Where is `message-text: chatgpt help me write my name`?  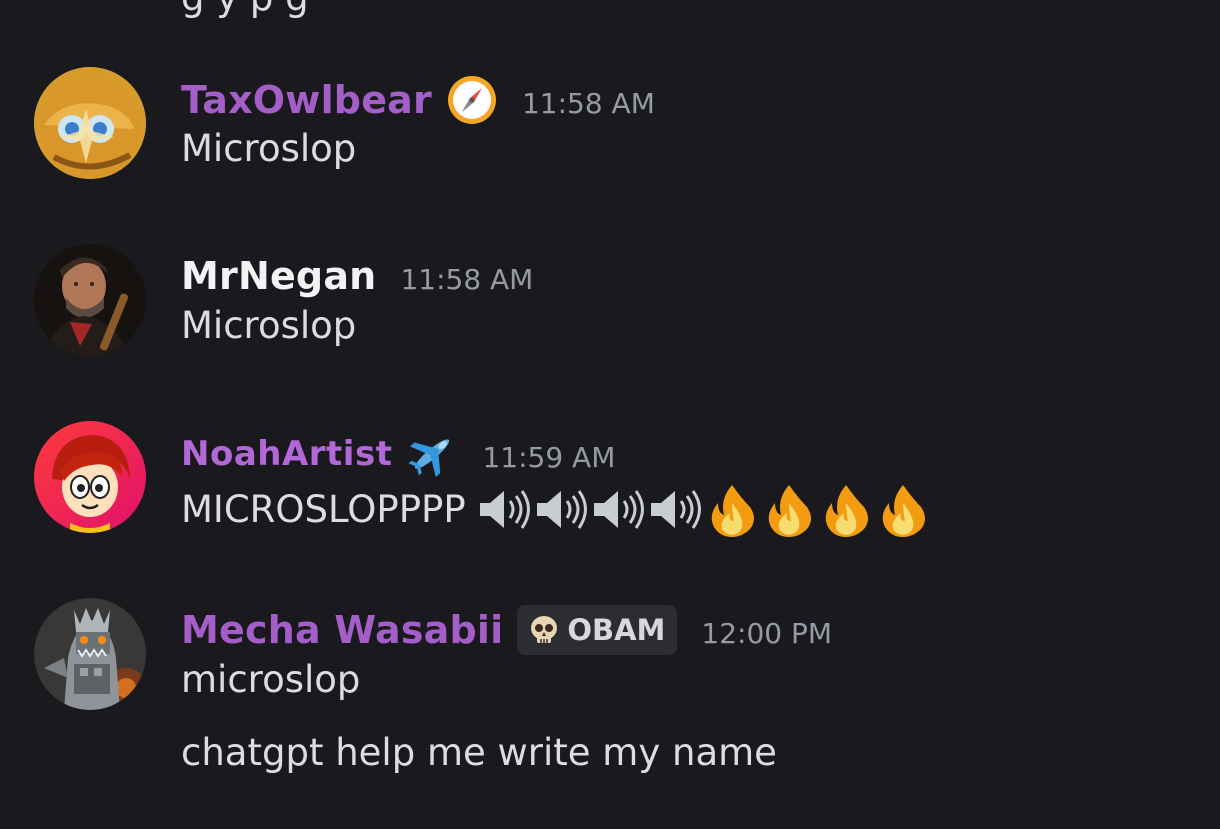 message-text: chatgpt help me write my name is located at coordinates (479, 752).